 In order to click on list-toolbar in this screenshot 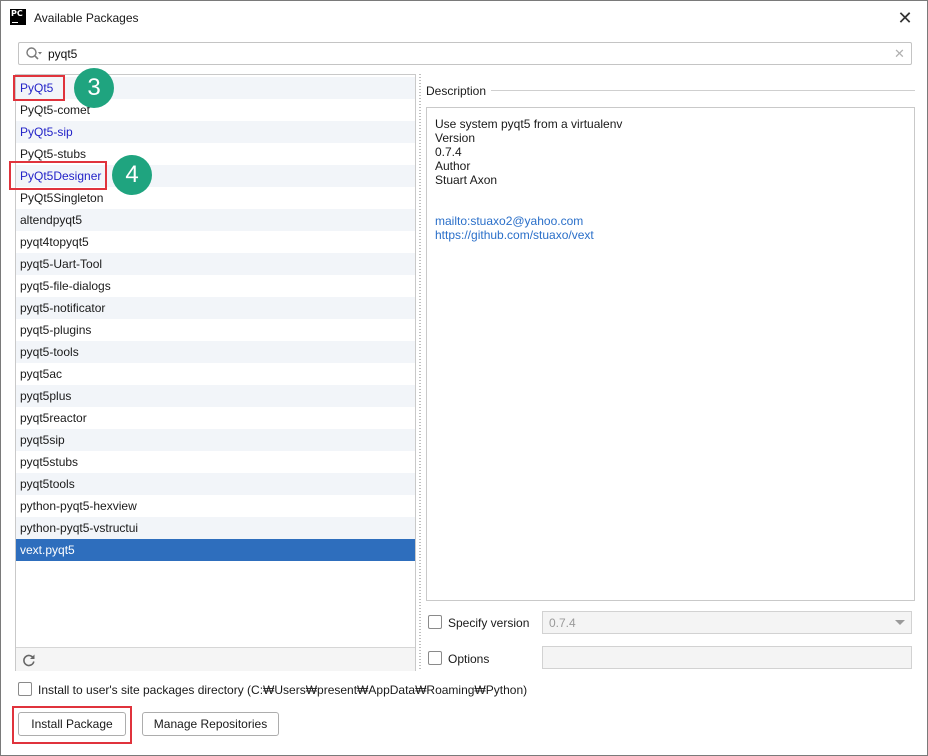, I will do `click(215, 659)`.